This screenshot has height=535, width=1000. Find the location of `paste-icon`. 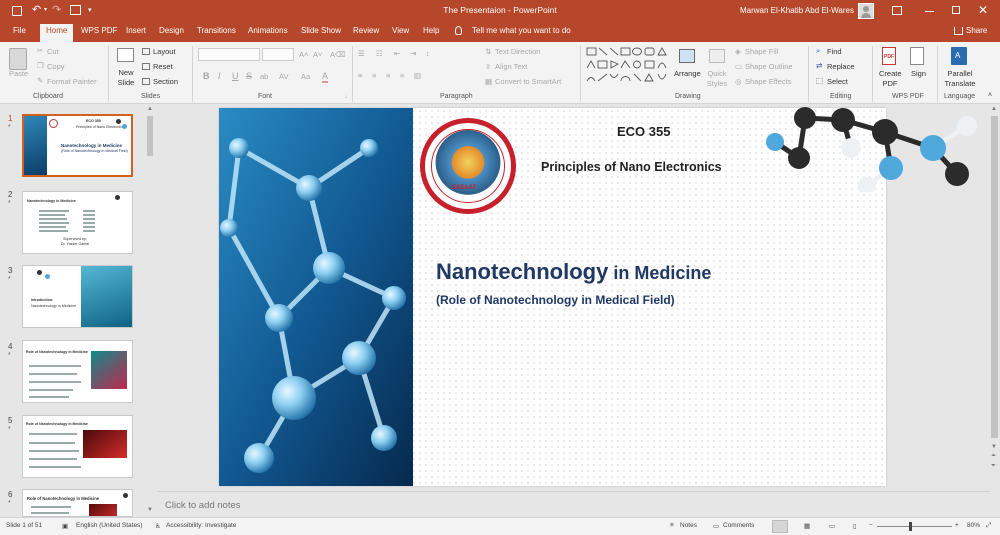

paste-icon is located at coordinates (18, 59).